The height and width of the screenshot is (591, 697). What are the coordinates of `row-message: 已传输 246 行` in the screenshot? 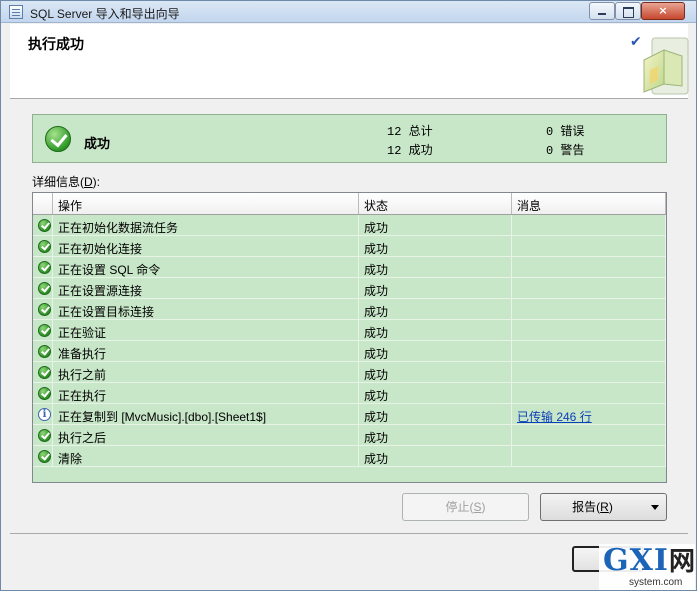 It's located at (589, 414).